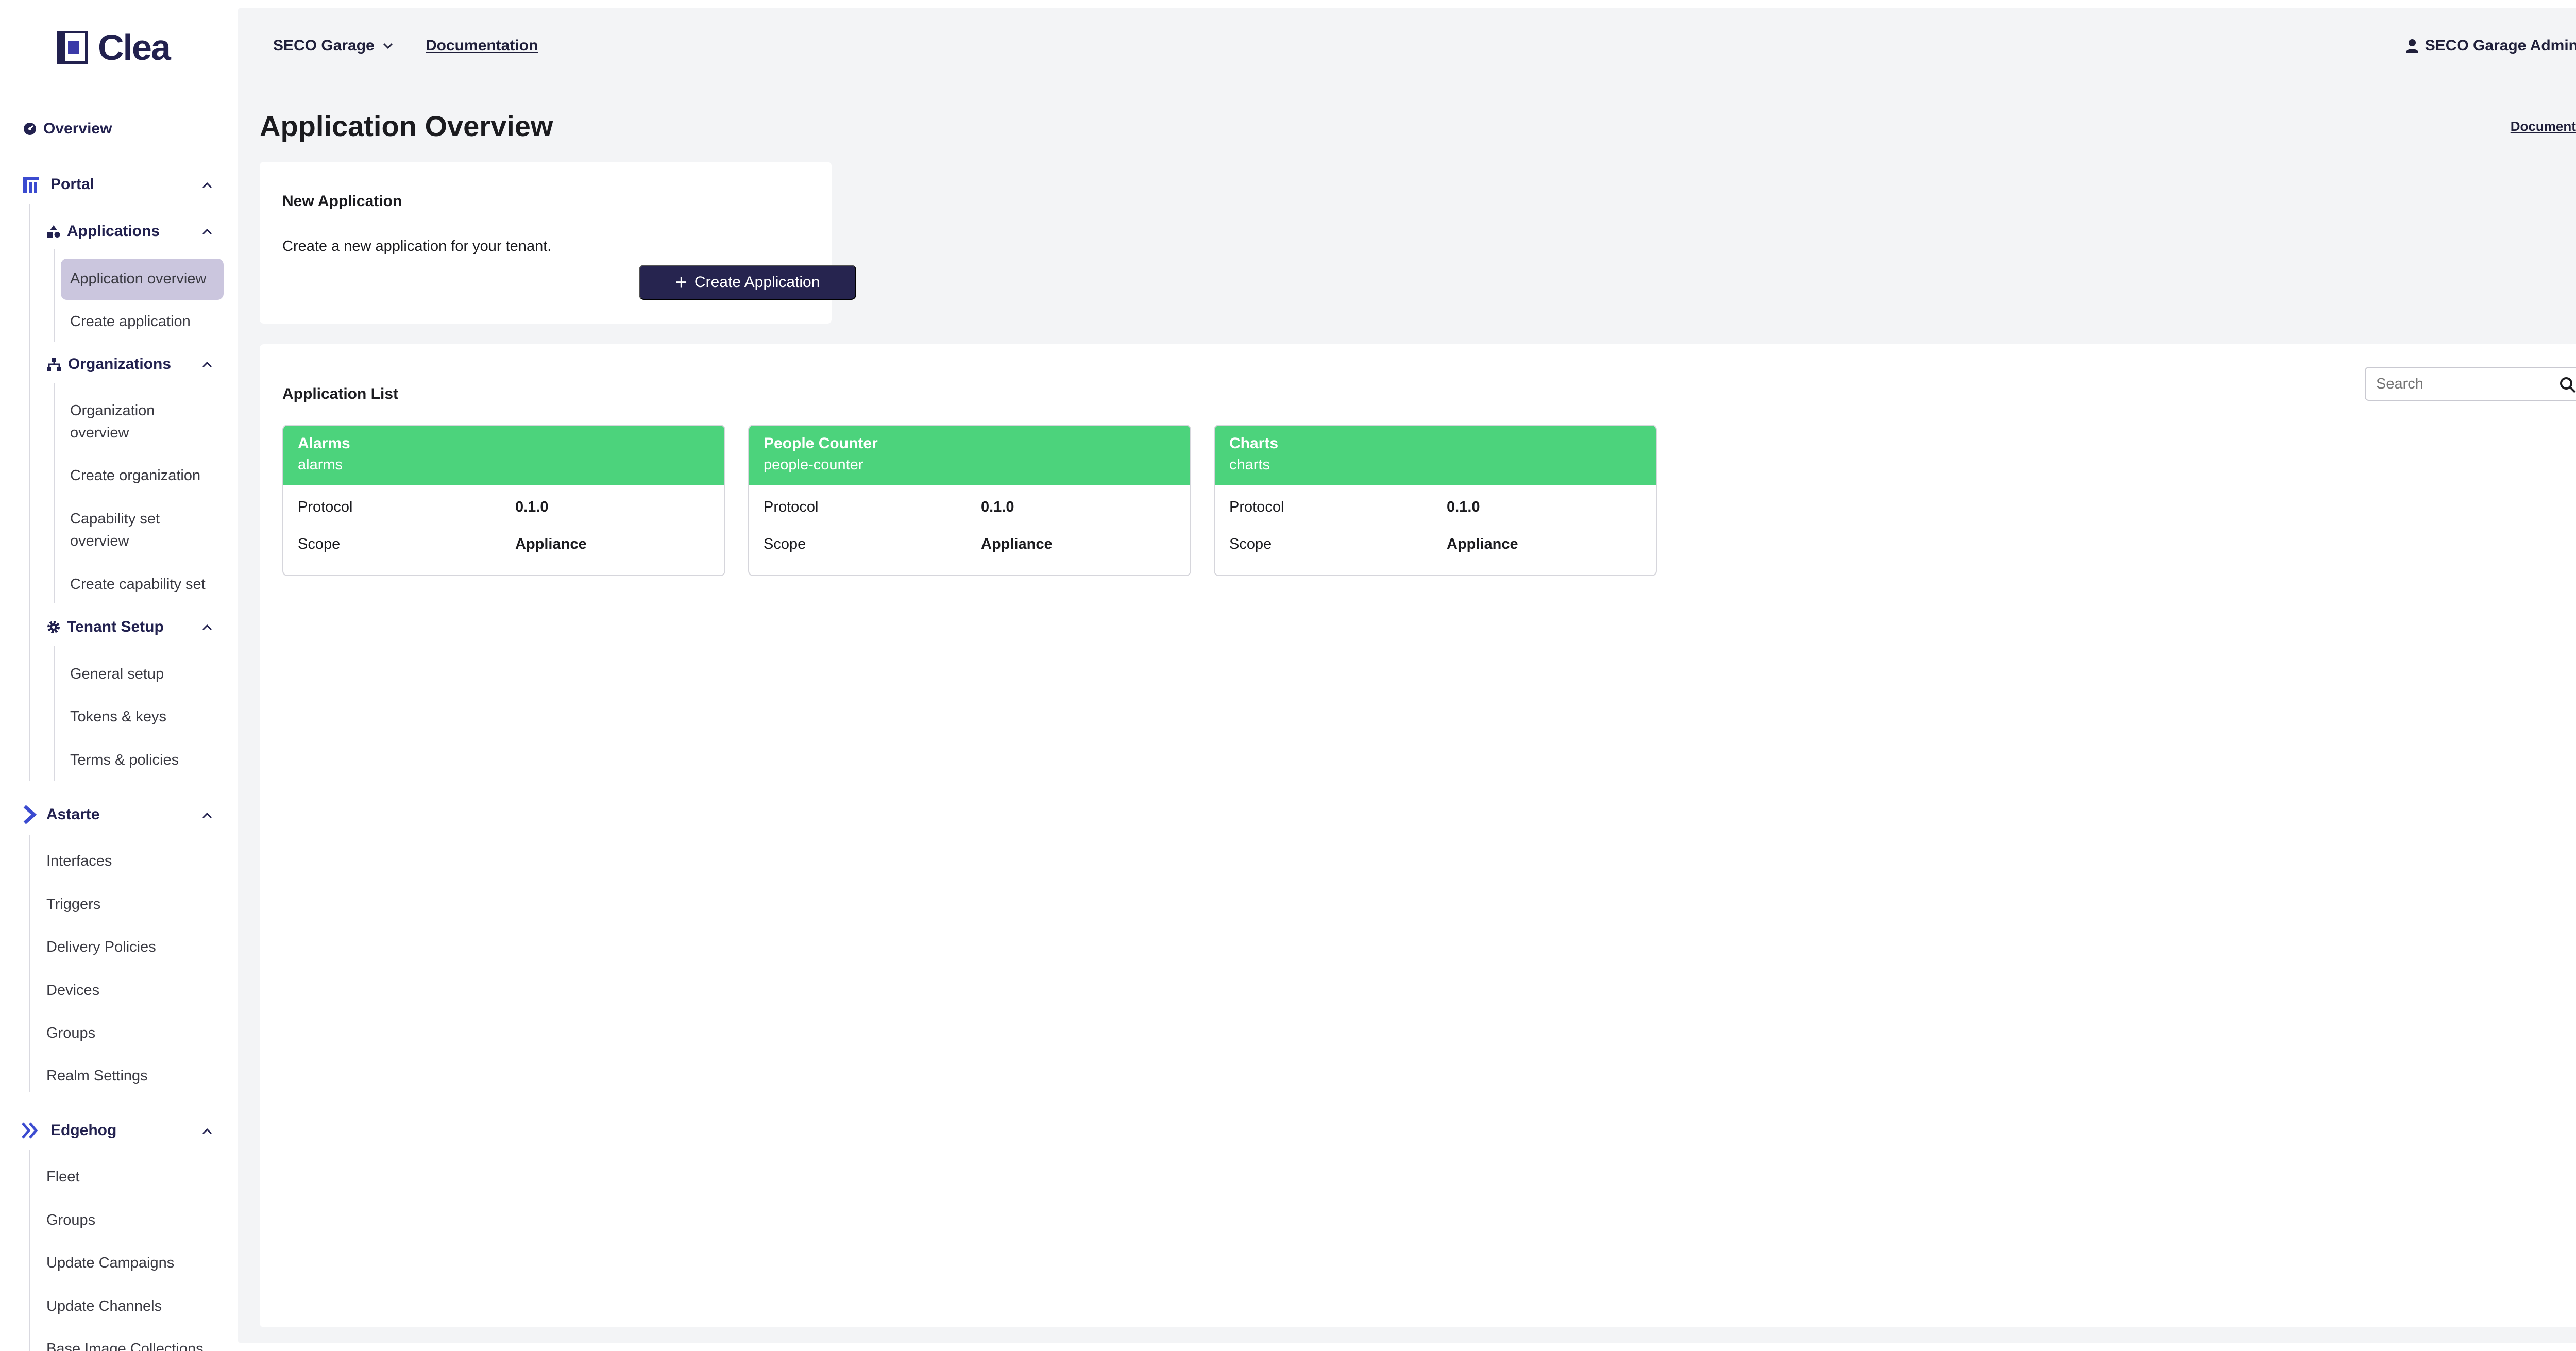 This screenshot has width=2576, height=1351. Describe the element at coordinates (29, 1250) in the screenshot. I see `edgehog-tree-line` at that location.